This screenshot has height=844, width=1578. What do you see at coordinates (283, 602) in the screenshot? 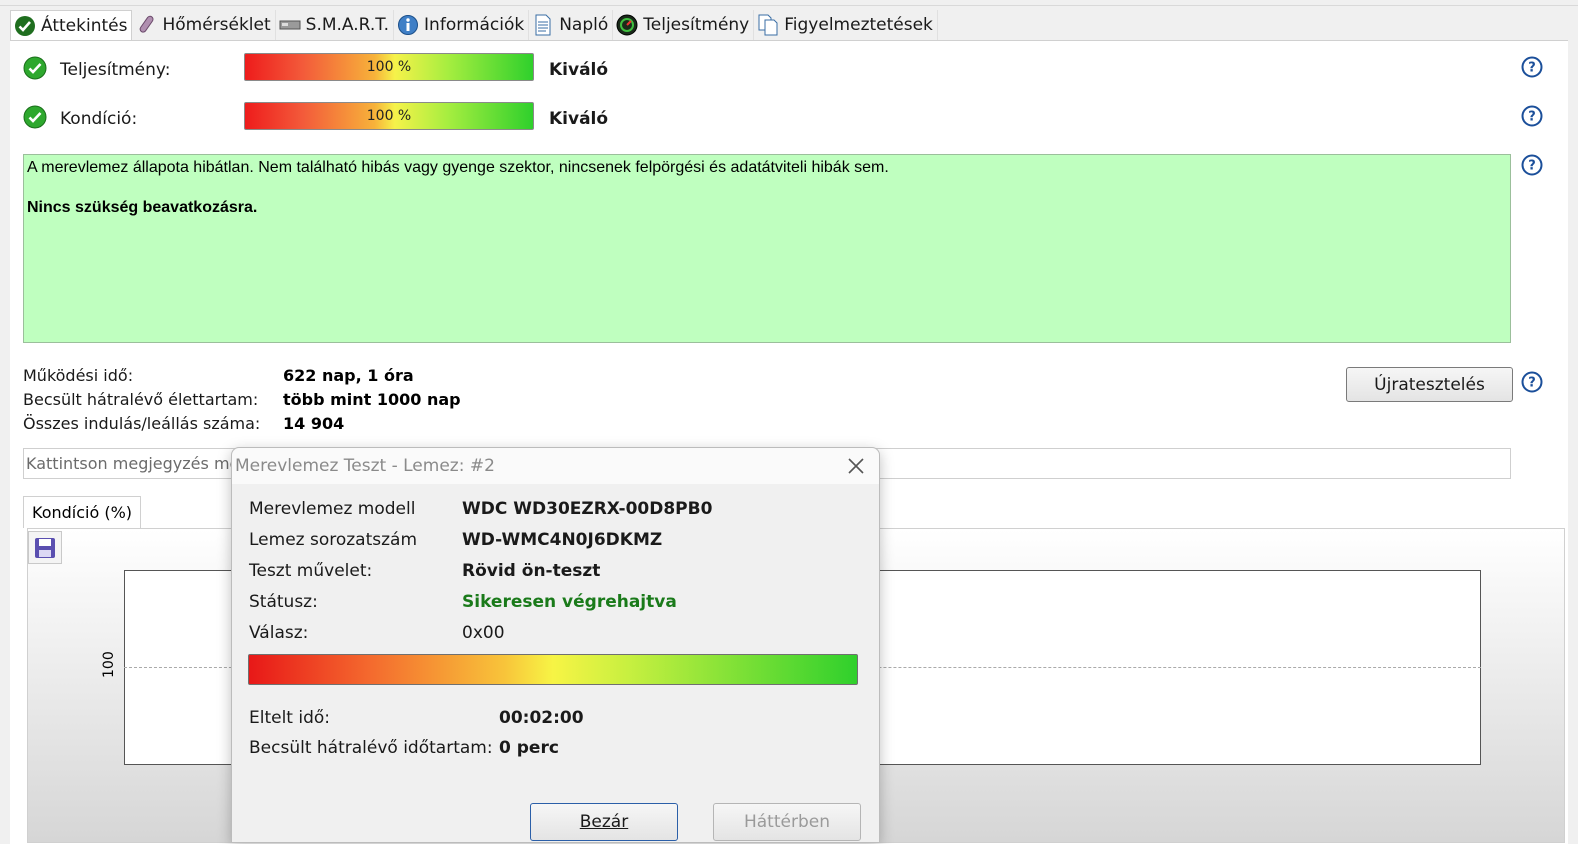
I see `status-label: Státusz:` at bounding box center [283, 602].